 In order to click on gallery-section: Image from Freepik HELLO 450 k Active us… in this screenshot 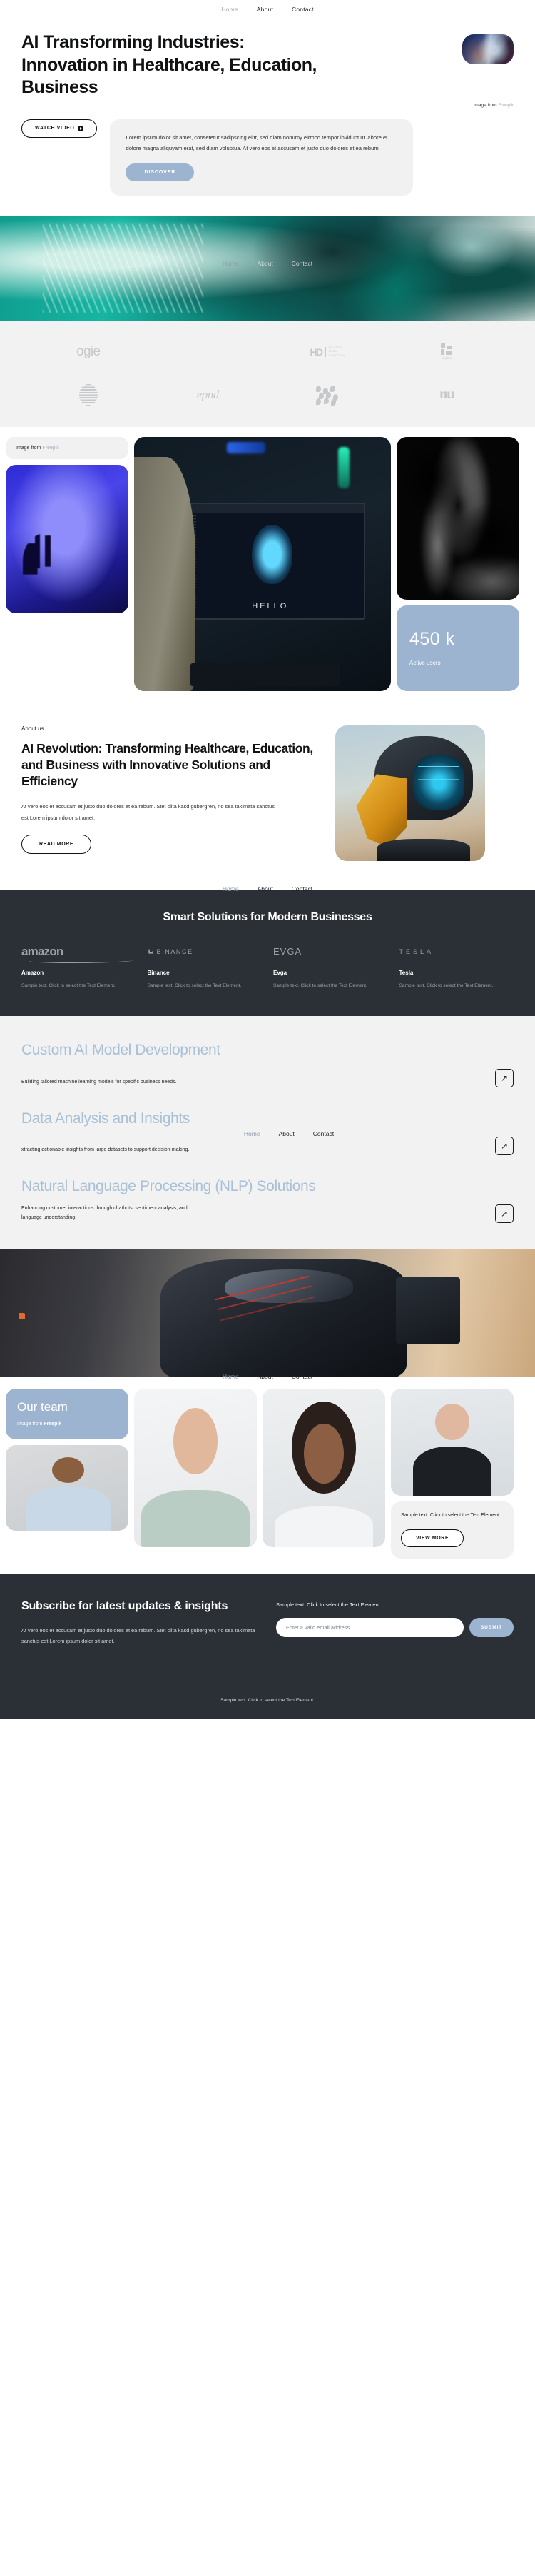, I will do `click(267, 565)`.